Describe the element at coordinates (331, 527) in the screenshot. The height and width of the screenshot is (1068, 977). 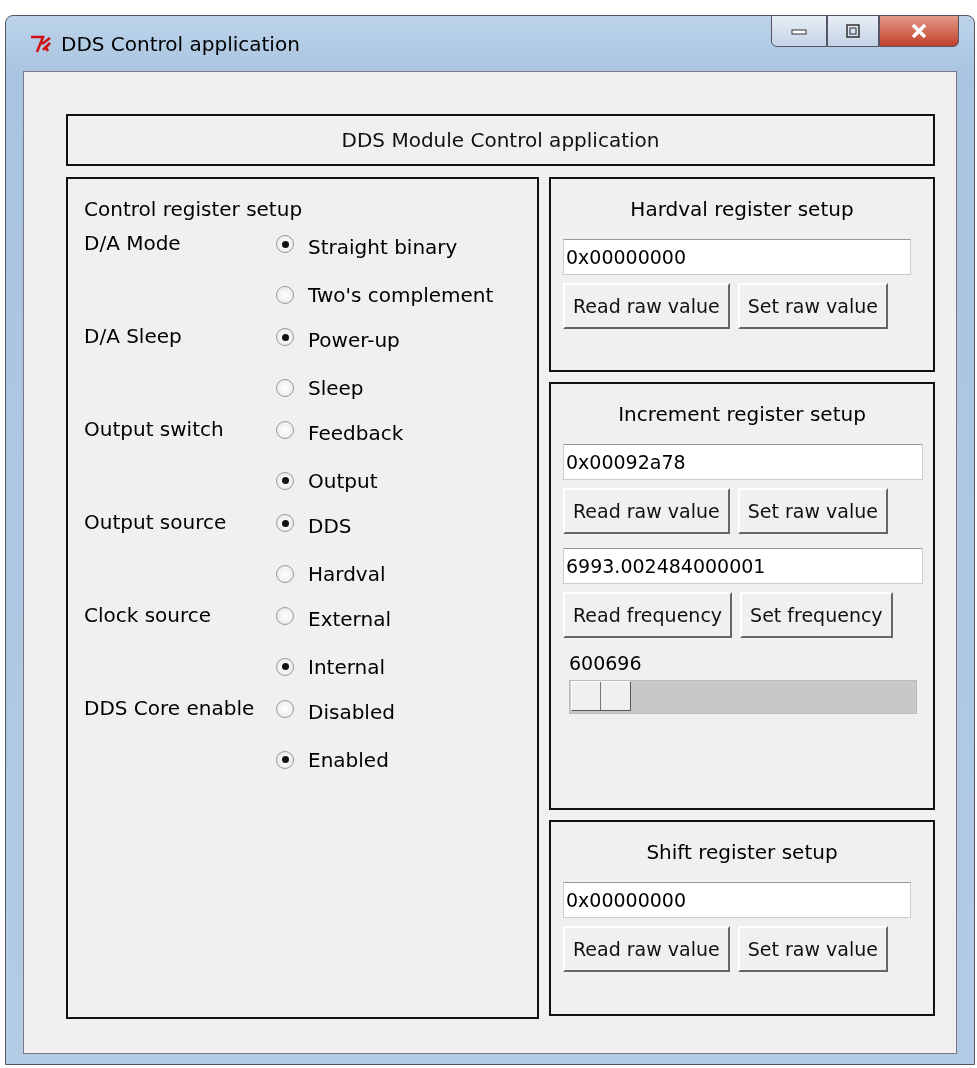
I see `radio-option: DDS` at that location.